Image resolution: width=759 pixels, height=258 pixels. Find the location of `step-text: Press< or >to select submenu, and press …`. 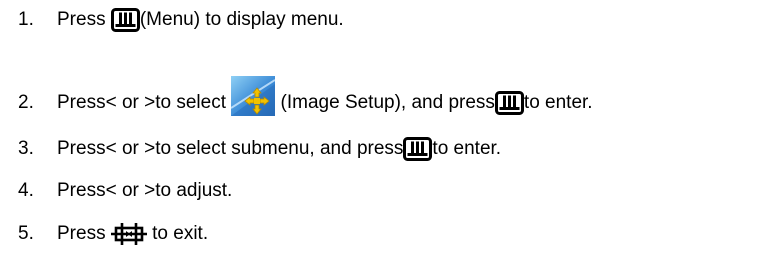

step-text: Press< or >to select submenu, and press … is located at coordinates (279, 149).